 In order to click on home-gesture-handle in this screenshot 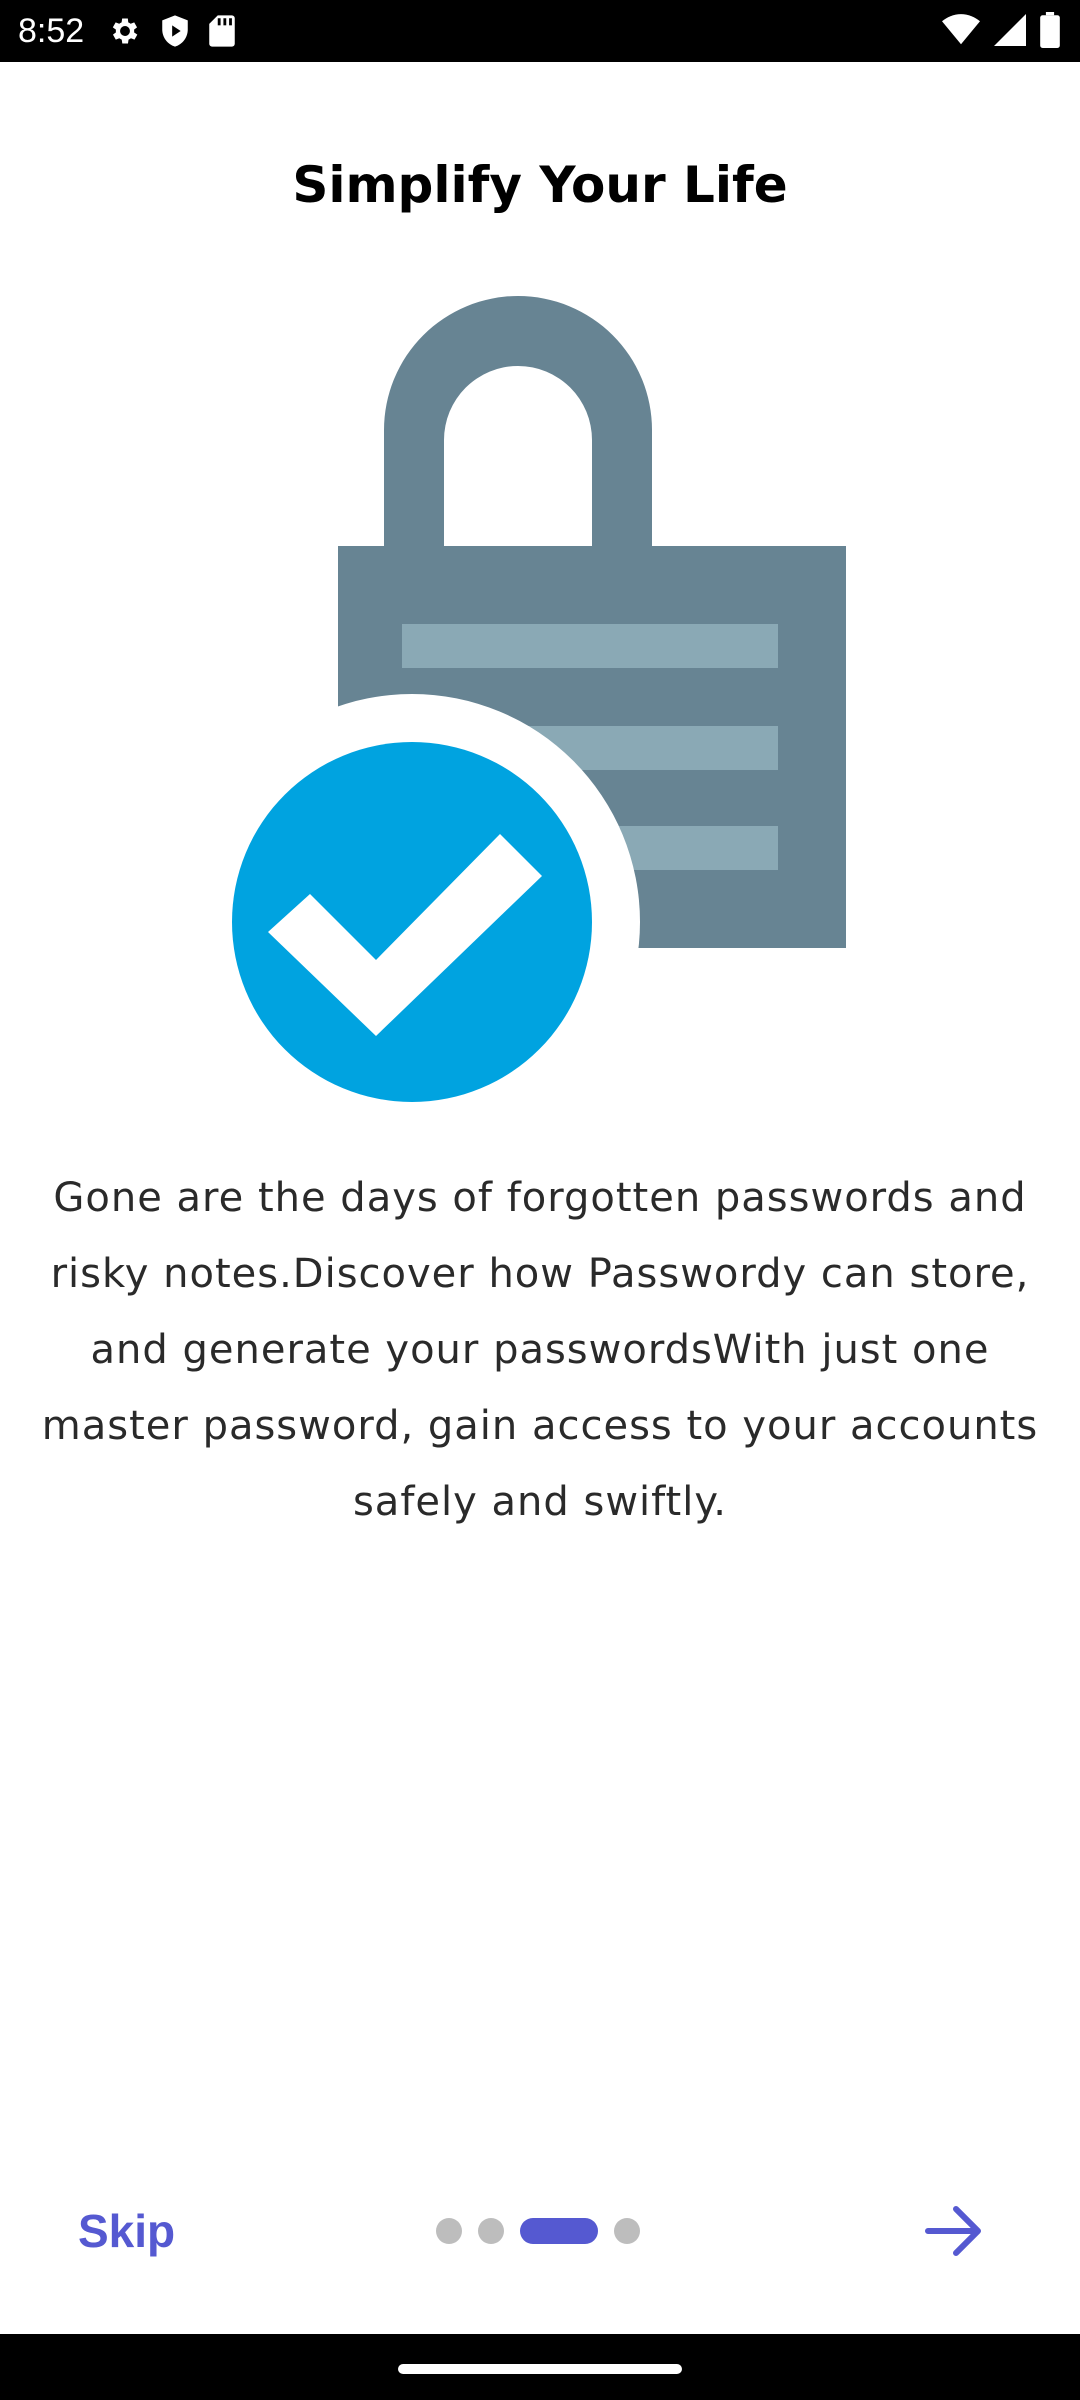, I will do `click(540, 2369)`.